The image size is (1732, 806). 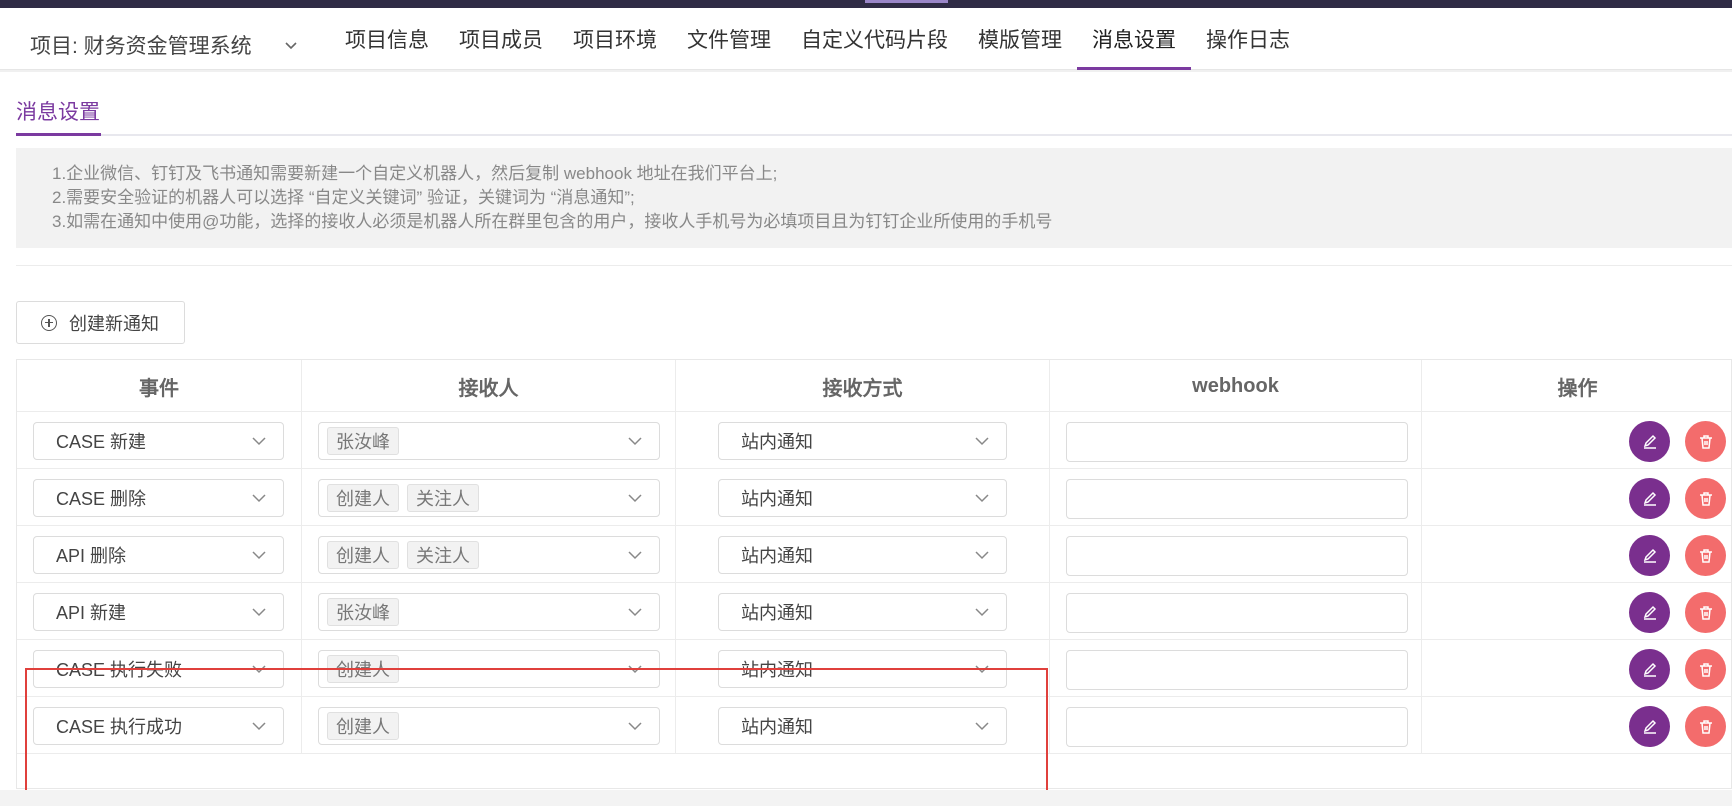 I want to click on subtab-message-settings: 消息设置, so click(x=58, y=116).